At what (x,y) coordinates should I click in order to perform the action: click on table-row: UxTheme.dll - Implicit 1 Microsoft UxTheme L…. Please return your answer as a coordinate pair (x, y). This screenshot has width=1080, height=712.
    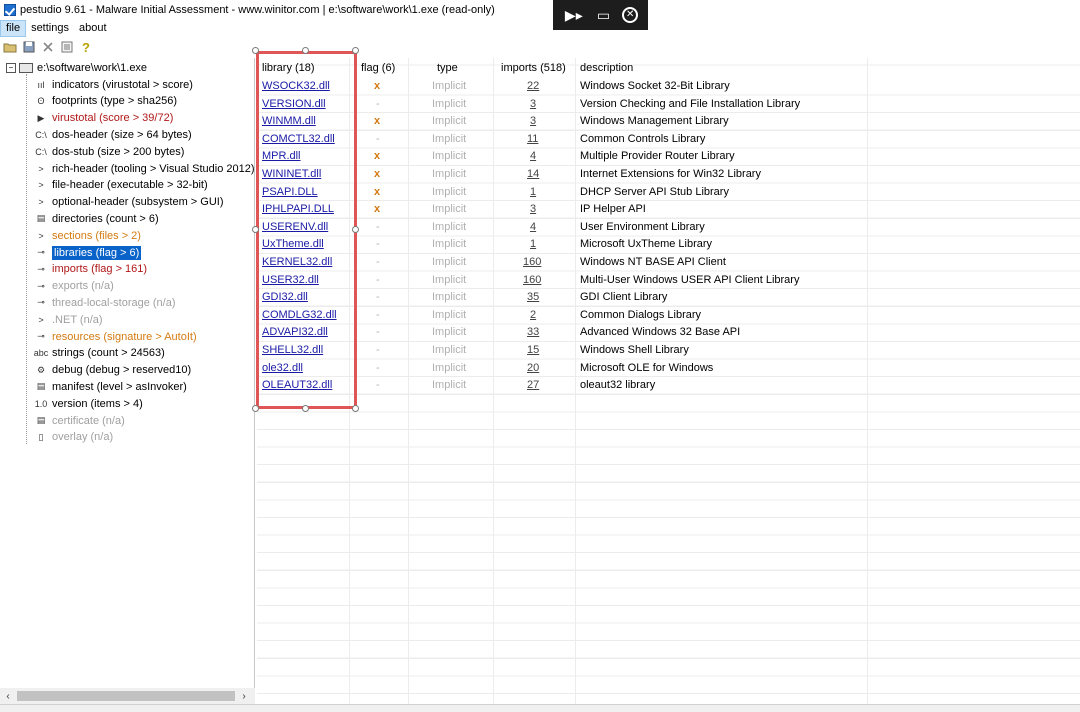
    Looking at the image, I should click on (668, 245).